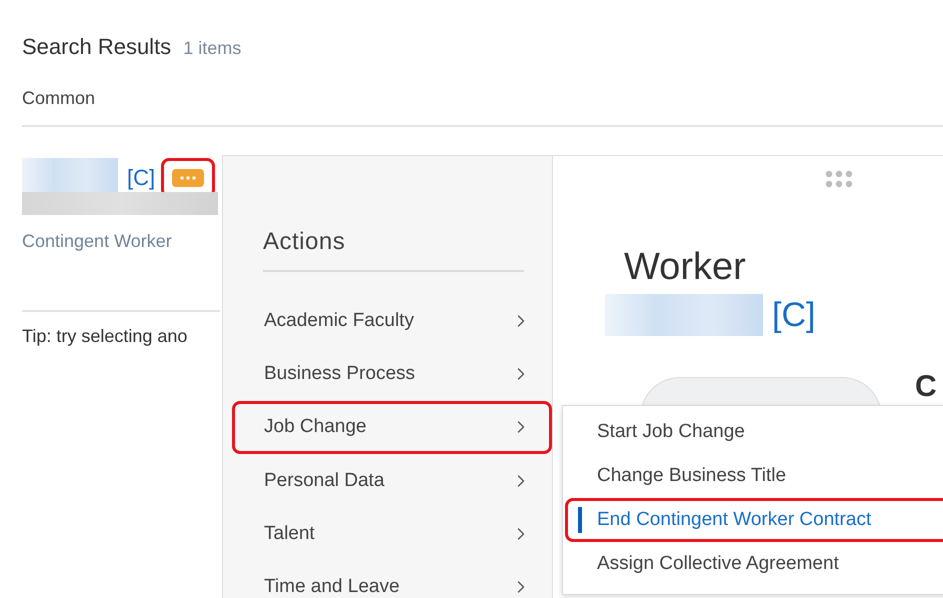 Image resolution: width=943 pixels, height=598 pixels. Describe the element at coordinates (392, 374) in the screenshot. I see `menu-item: Business Process` at that location.